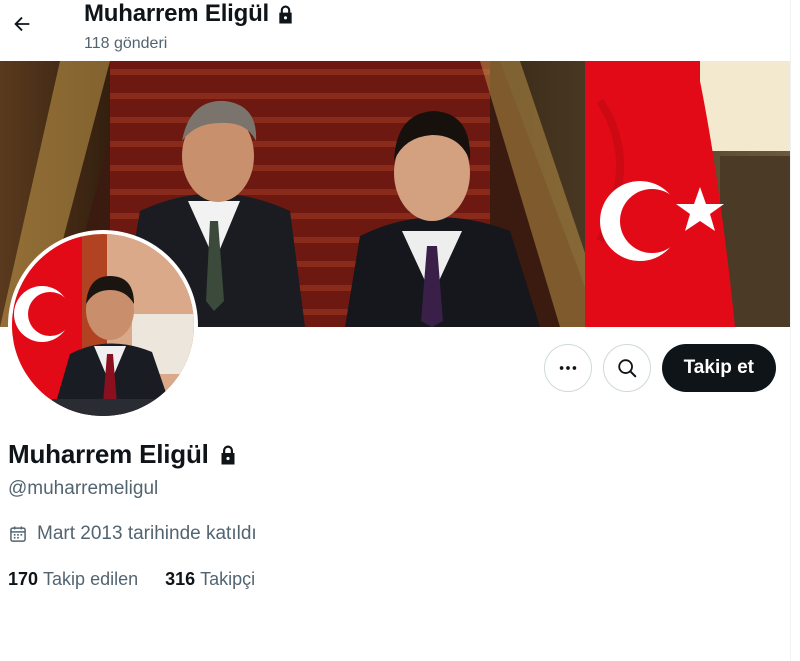 Image resolution: width=800 pixels, height=661 pixels. I want to click on profile-name-row: Muharrem Eligül, so click(123, 454).